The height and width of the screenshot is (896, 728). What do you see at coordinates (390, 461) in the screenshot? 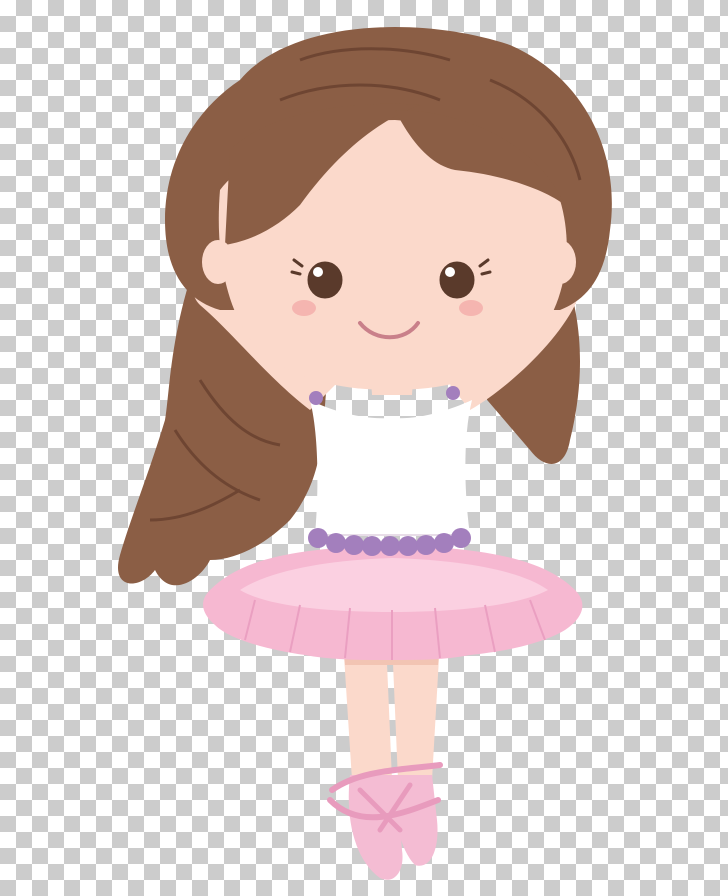
I see `leotard` at bounding box center [390, 461].